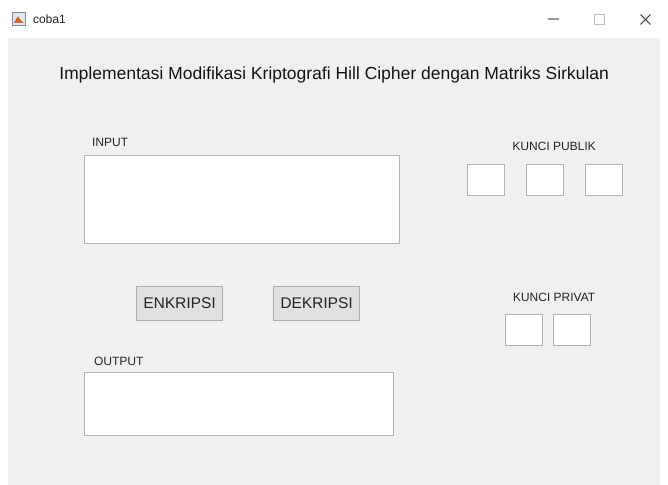 This screenshot has width=668, height=485. I want to click on window-title: coba1, so click(49, 19).